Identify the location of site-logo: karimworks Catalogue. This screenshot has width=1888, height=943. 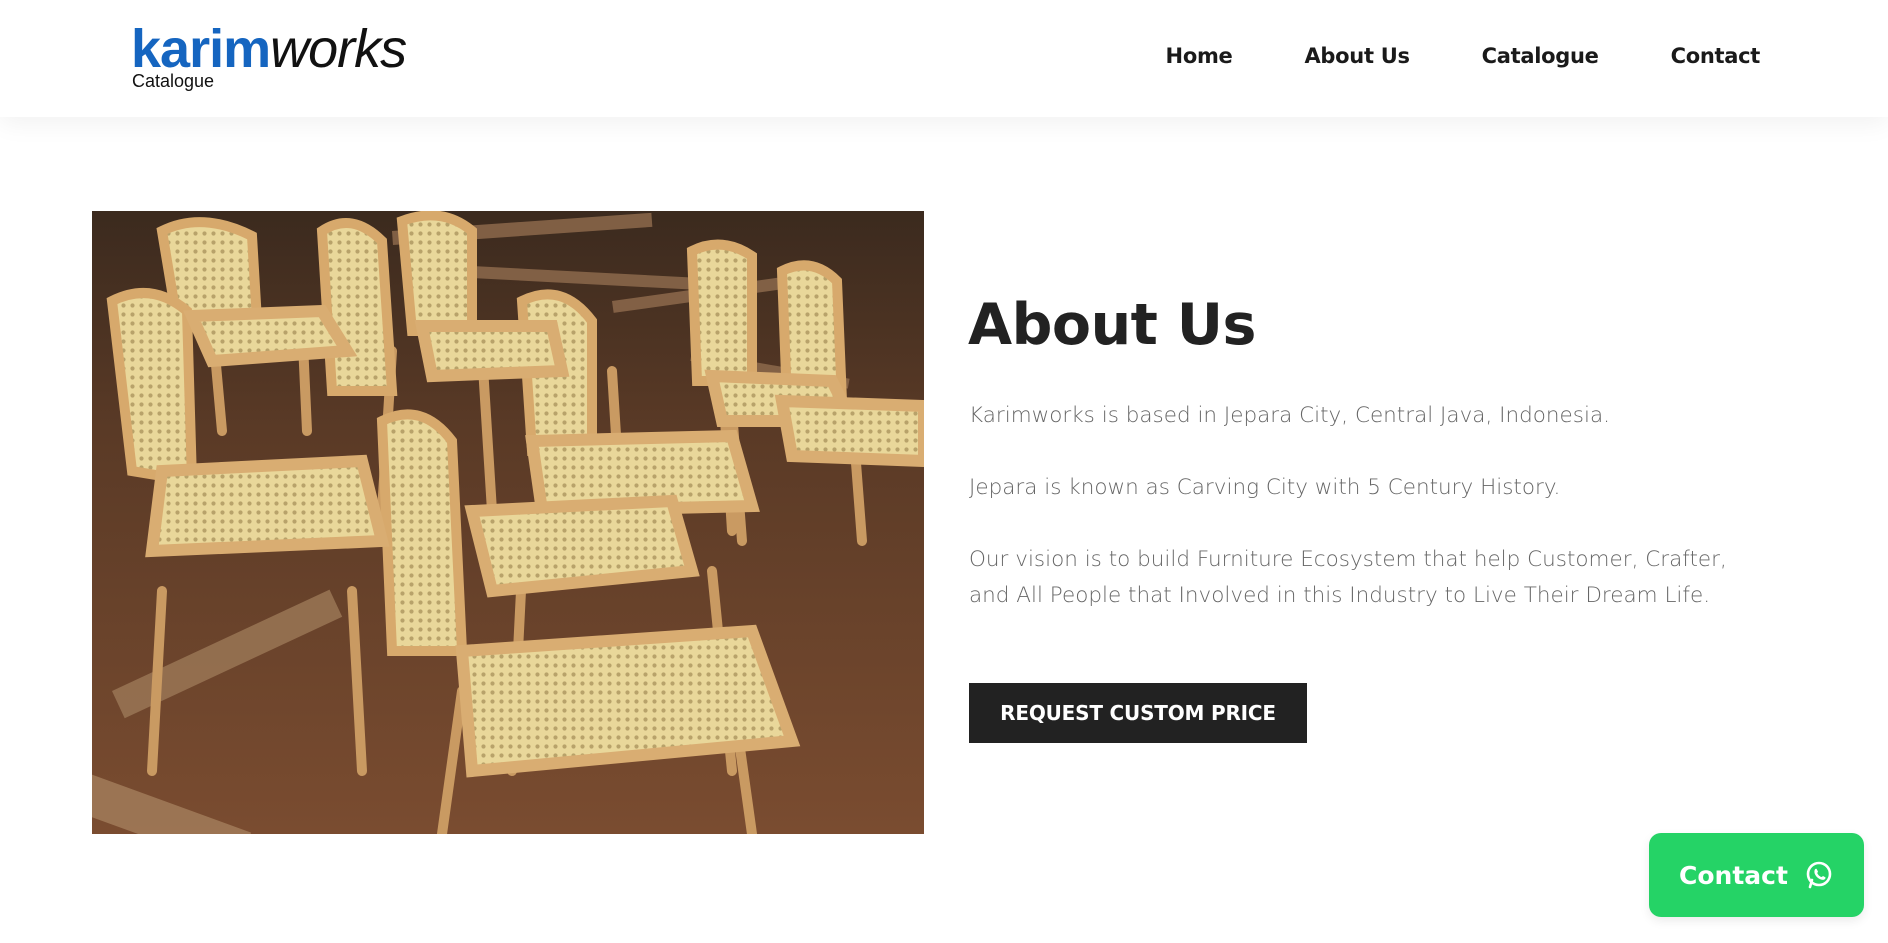
(269, 54).